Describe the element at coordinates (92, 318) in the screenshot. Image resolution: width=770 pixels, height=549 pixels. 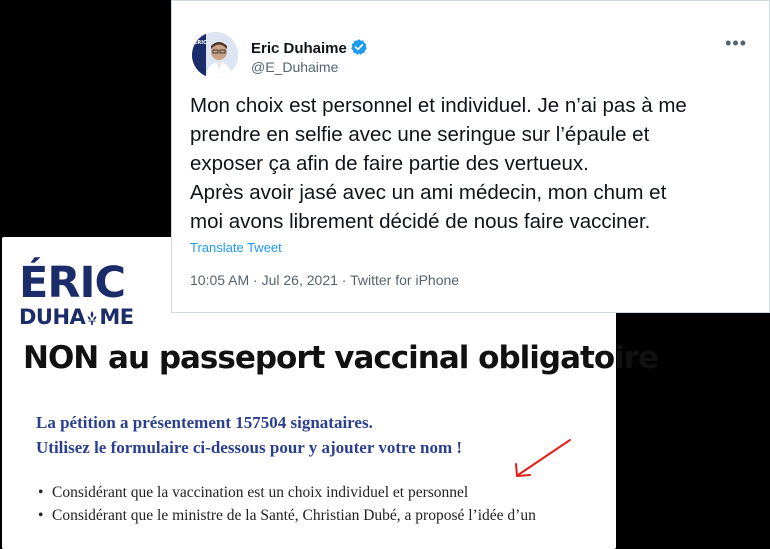
I see `fleur-de-lis-icon` at that location.